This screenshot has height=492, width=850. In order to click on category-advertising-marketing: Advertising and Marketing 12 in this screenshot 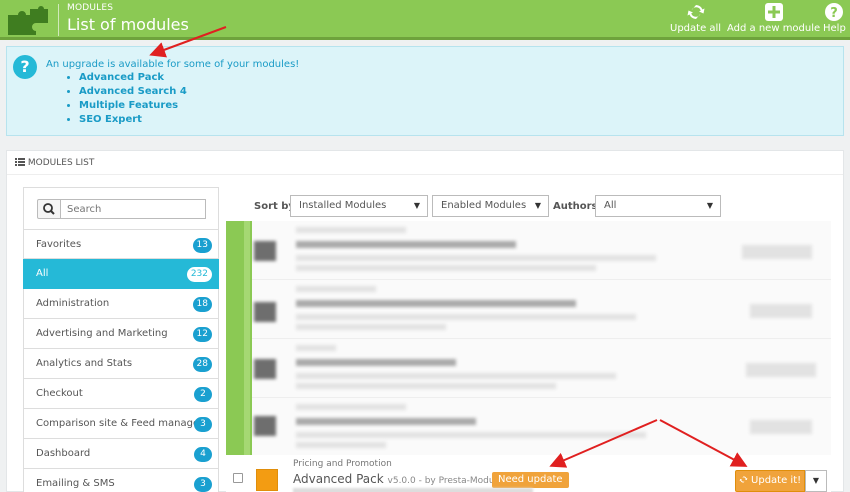, I will do `click(121, 334)`.